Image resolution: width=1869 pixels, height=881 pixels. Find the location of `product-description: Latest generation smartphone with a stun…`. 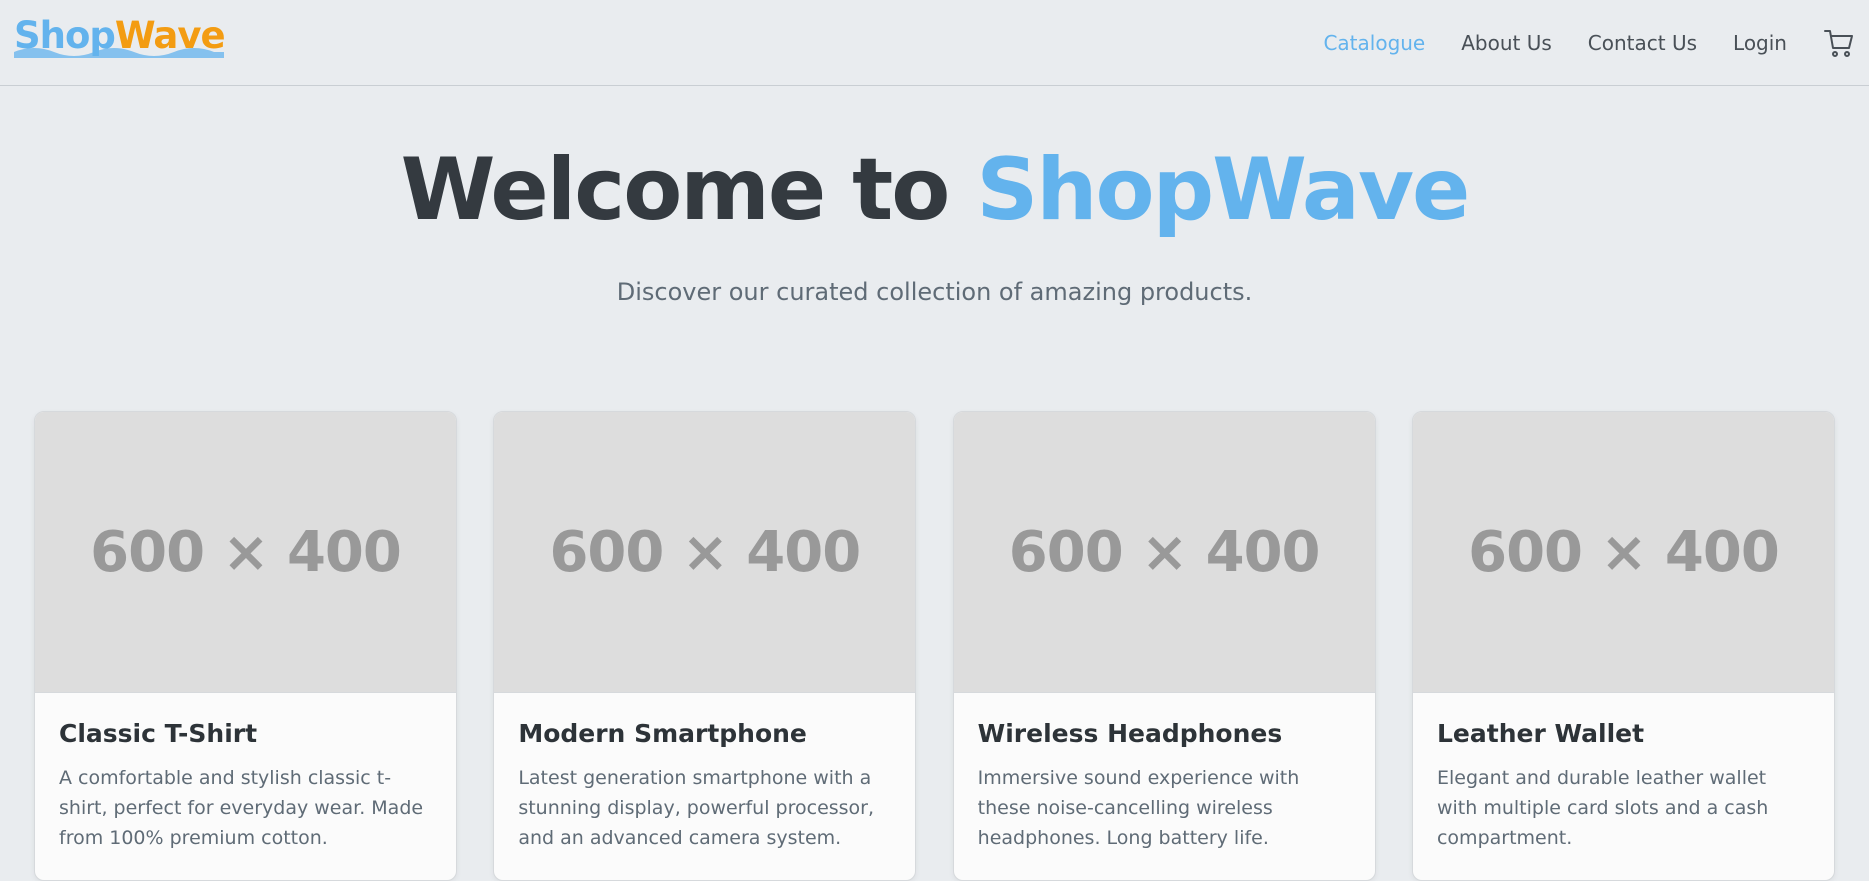

product-description: Latest generation smartphone with a stun… is located at coordinates (696, 808).